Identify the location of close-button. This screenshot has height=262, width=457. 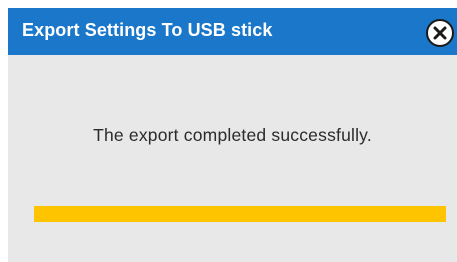
(440, 33).